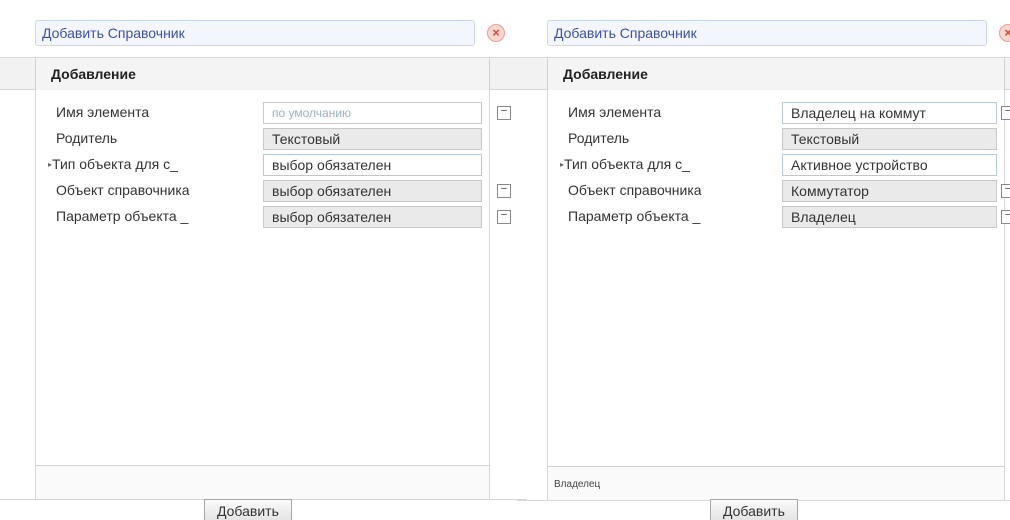 This screenshot has width=1010, height=520. Describe the element at coordinates (372, 191) in the screenshot. I see `directory-object-select: выбор обязателен` at that location.